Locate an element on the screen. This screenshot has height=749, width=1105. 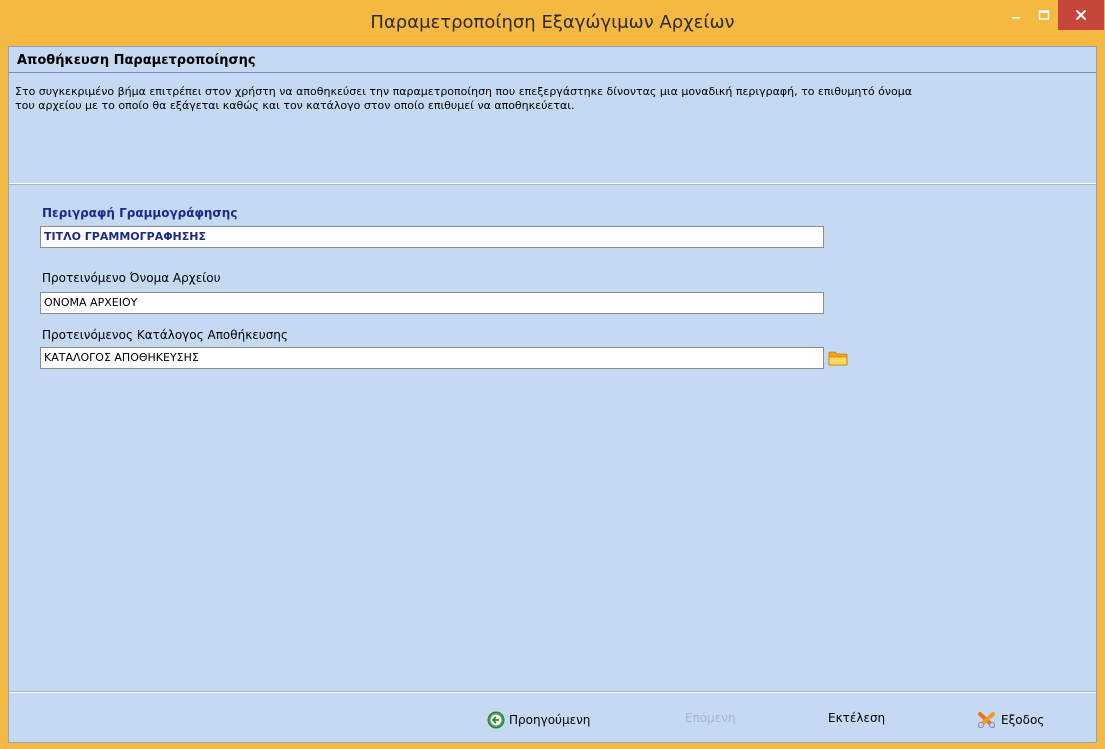
back-arrow-icon is located at coordinates (496, 720).